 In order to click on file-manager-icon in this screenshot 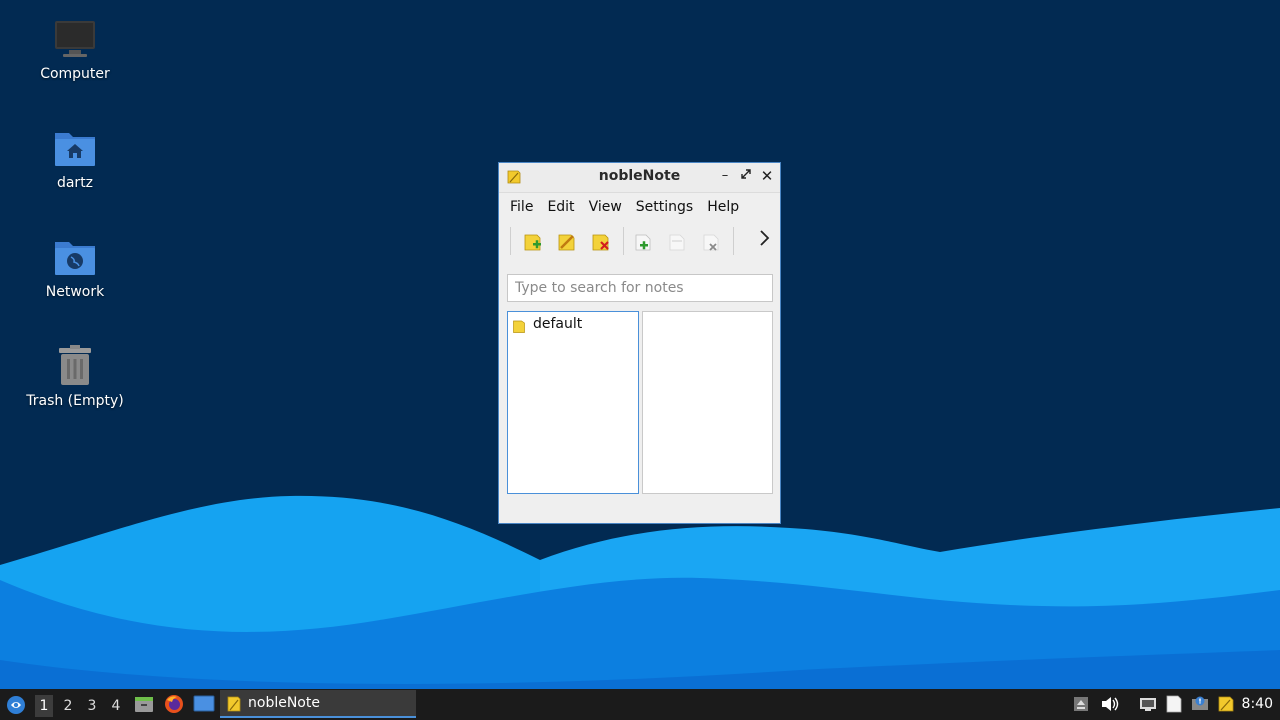, I will do `click(144, 704)`.